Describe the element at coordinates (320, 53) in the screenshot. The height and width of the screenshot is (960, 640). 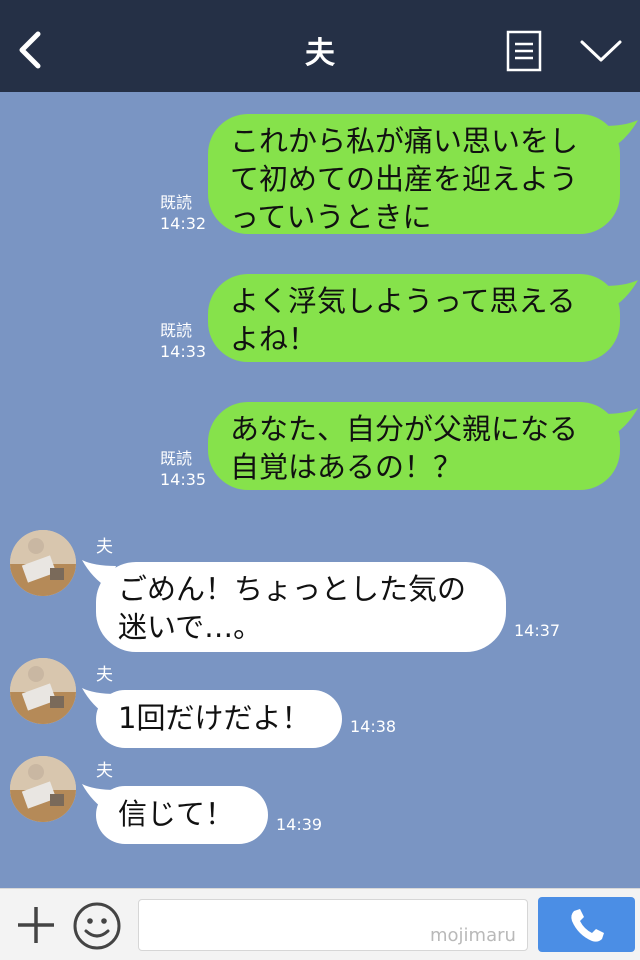
I see `chat-title: 夫` at that location.